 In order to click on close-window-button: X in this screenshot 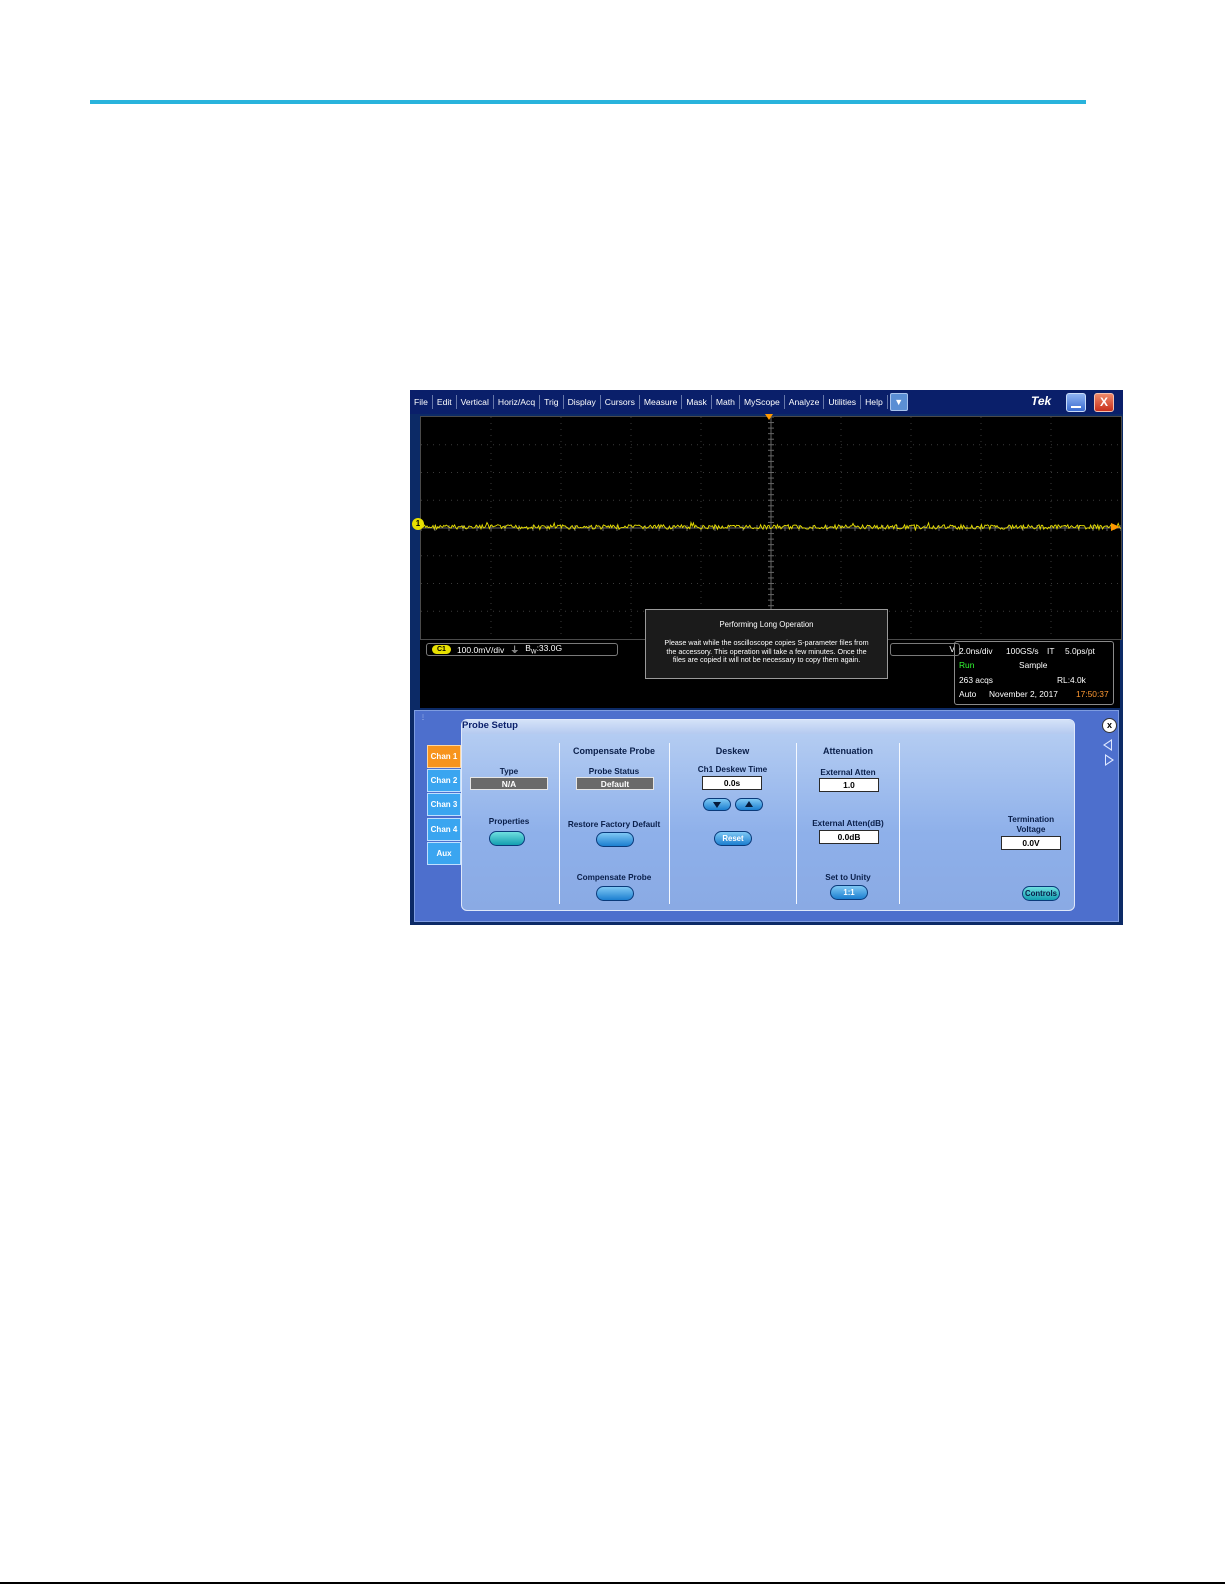, I will do `click(1104, 402)`.